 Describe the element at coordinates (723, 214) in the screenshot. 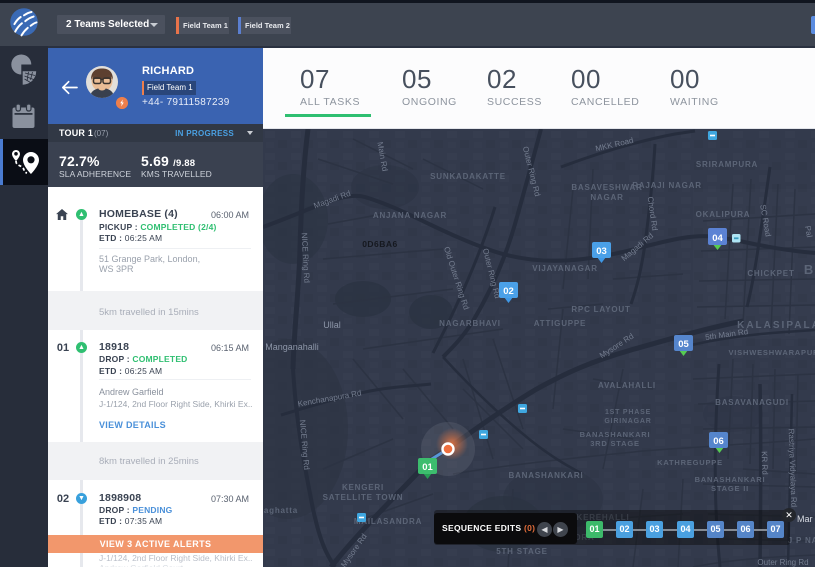

I see `svg-text: OKALIPURA` at that location.